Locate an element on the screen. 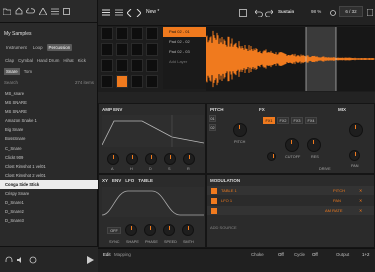  release-knob is located at coordinates (189, 159).